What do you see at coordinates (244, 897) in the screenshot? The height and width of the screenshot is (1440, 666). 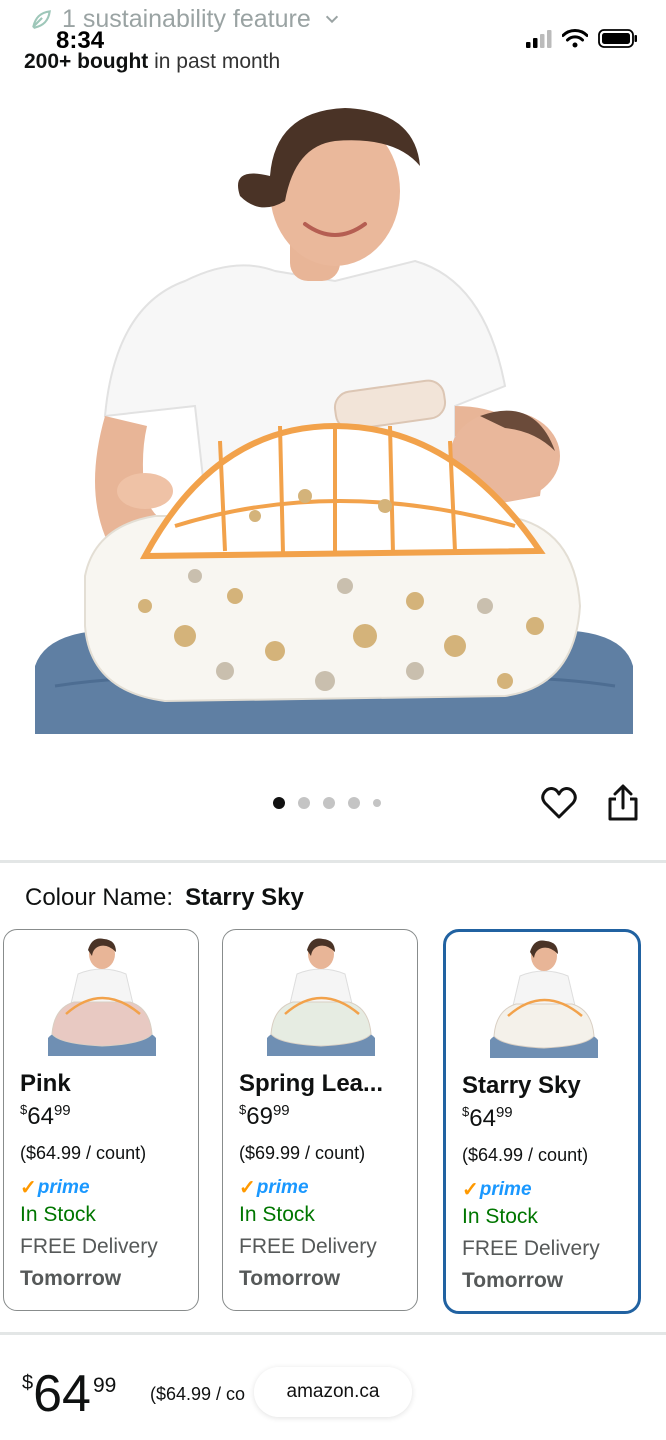 I see `colour-name-value: Starry Sky` at bounding box center [244, 897].